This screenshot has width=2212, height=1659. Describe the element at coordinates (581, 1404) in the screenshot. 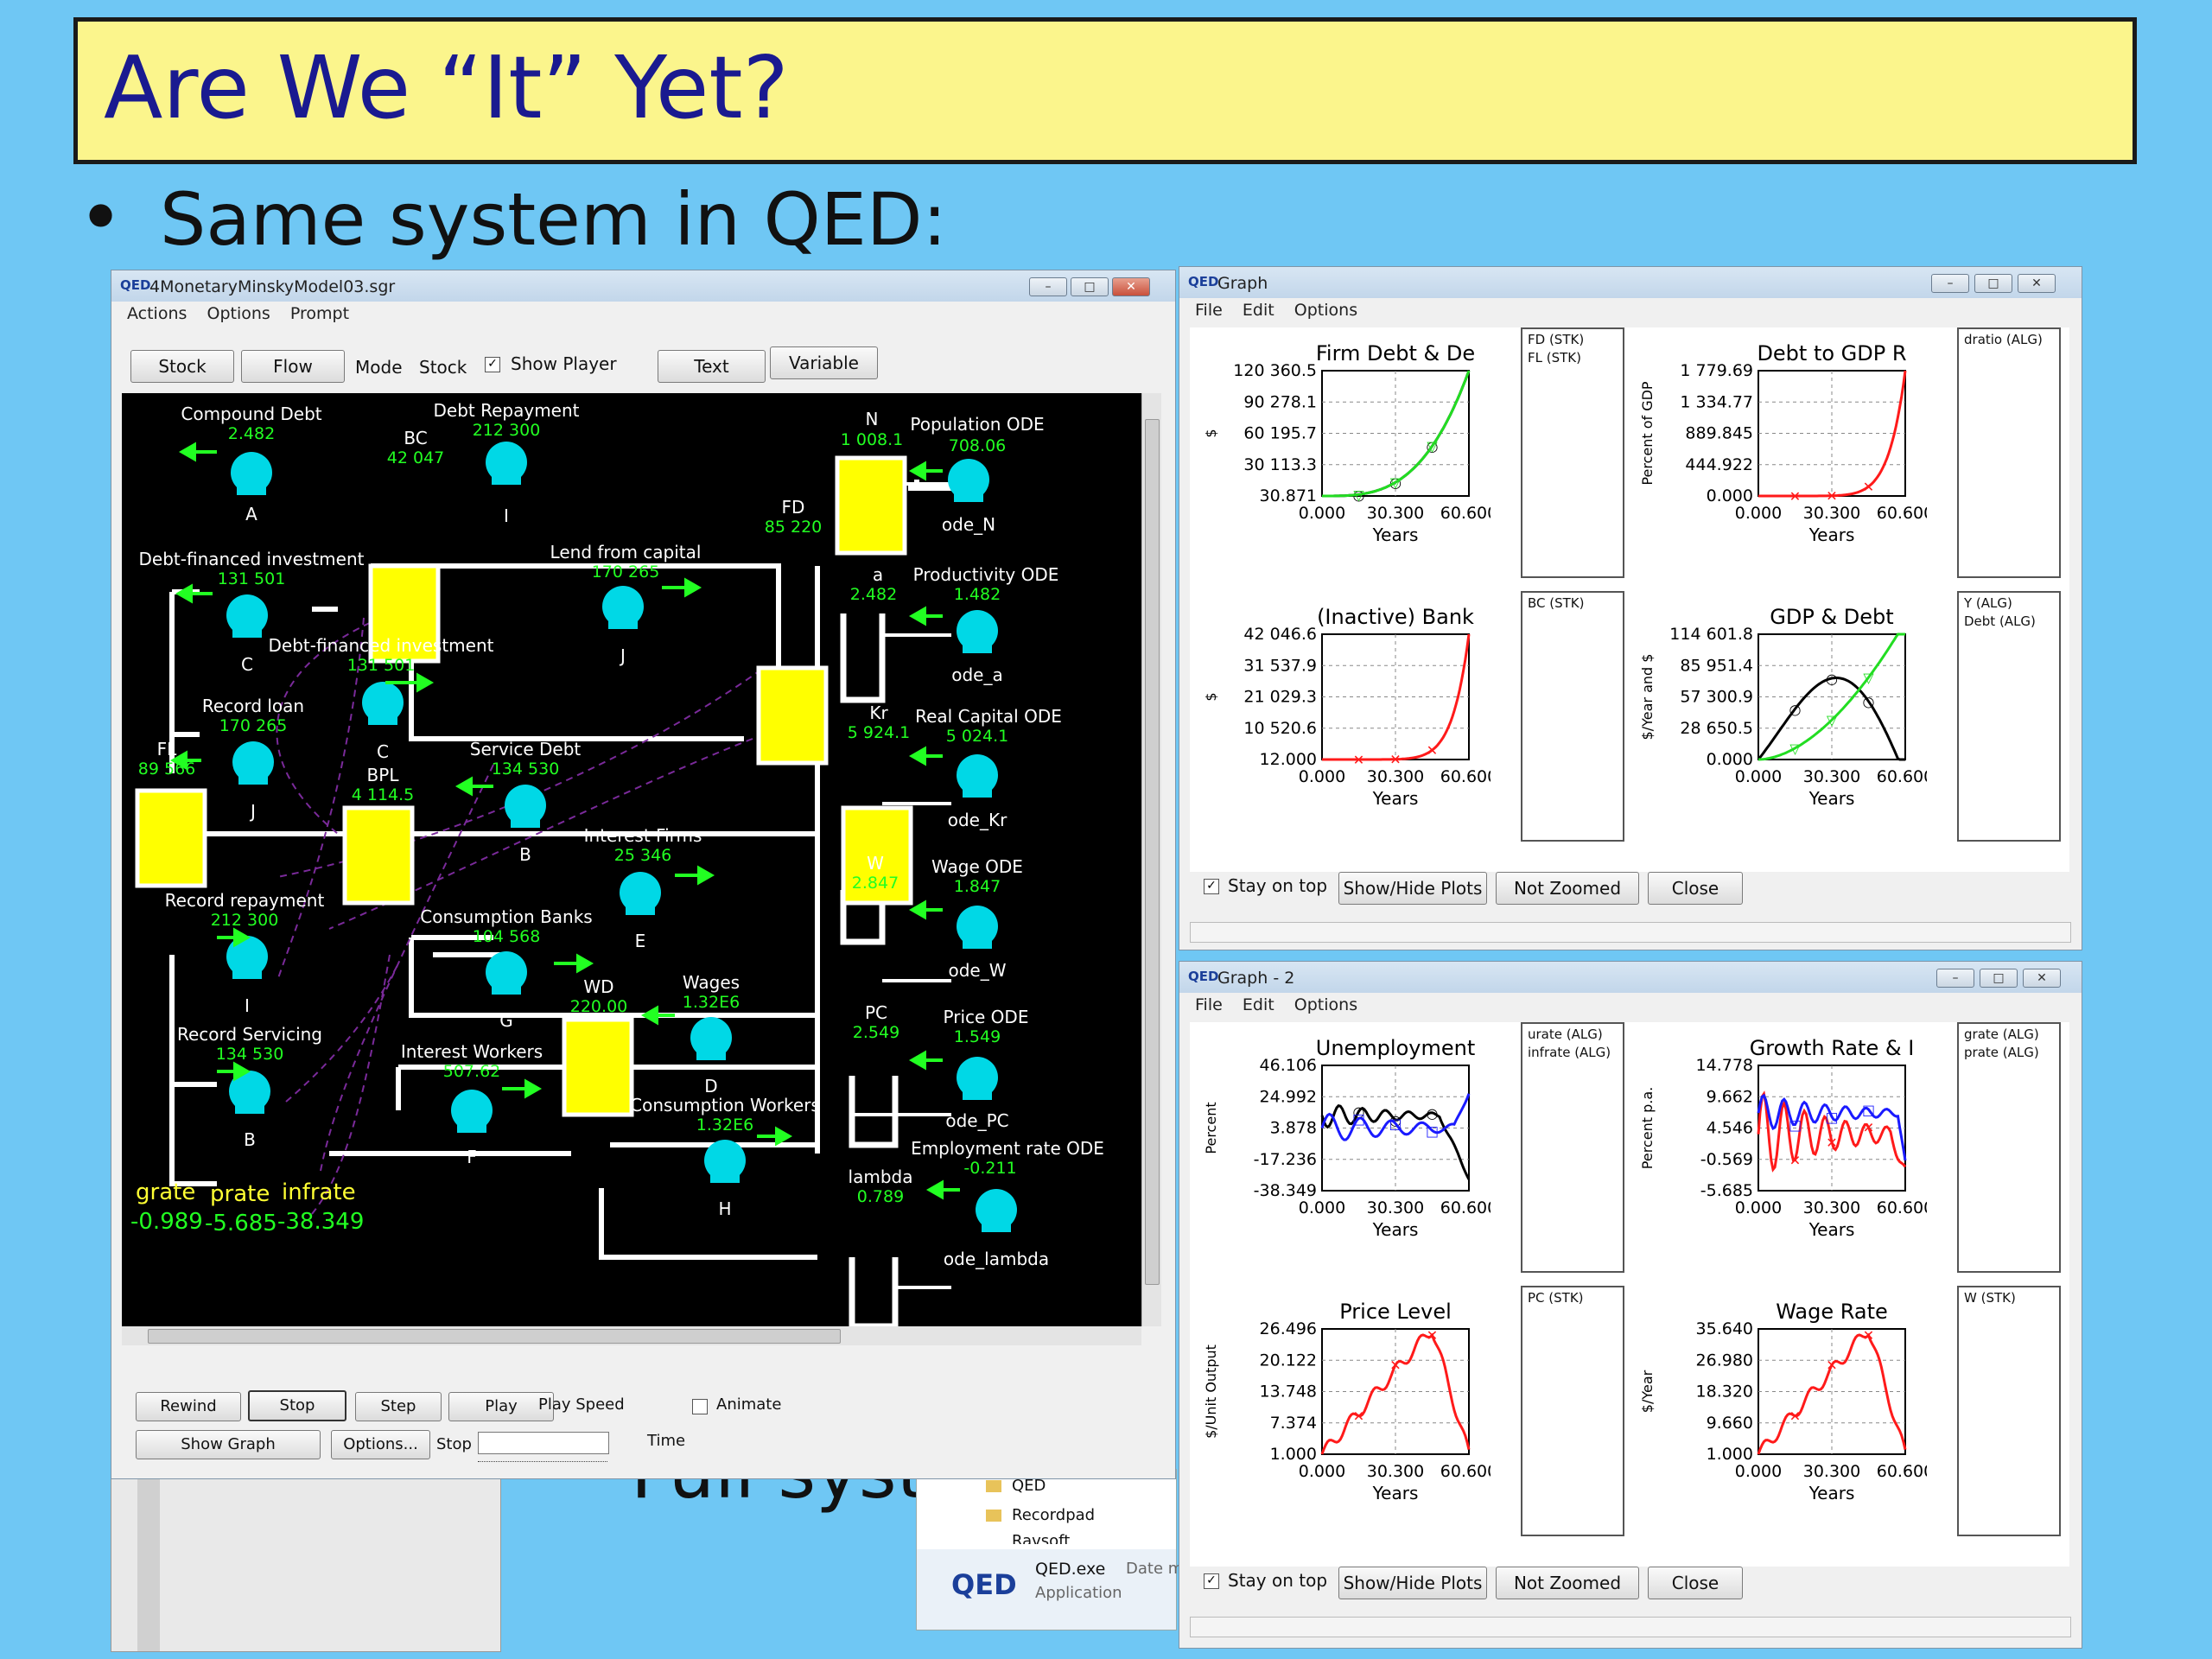

I see `play-speed-label: Play Speed` at that location.